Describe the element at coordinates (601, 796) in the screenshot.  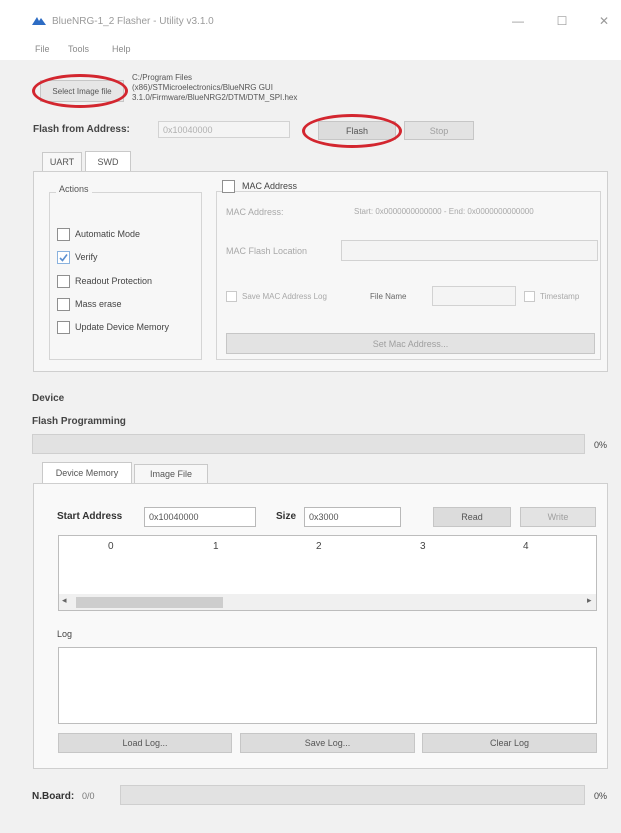
I see `boards-progress-percent: 0%` at that location.